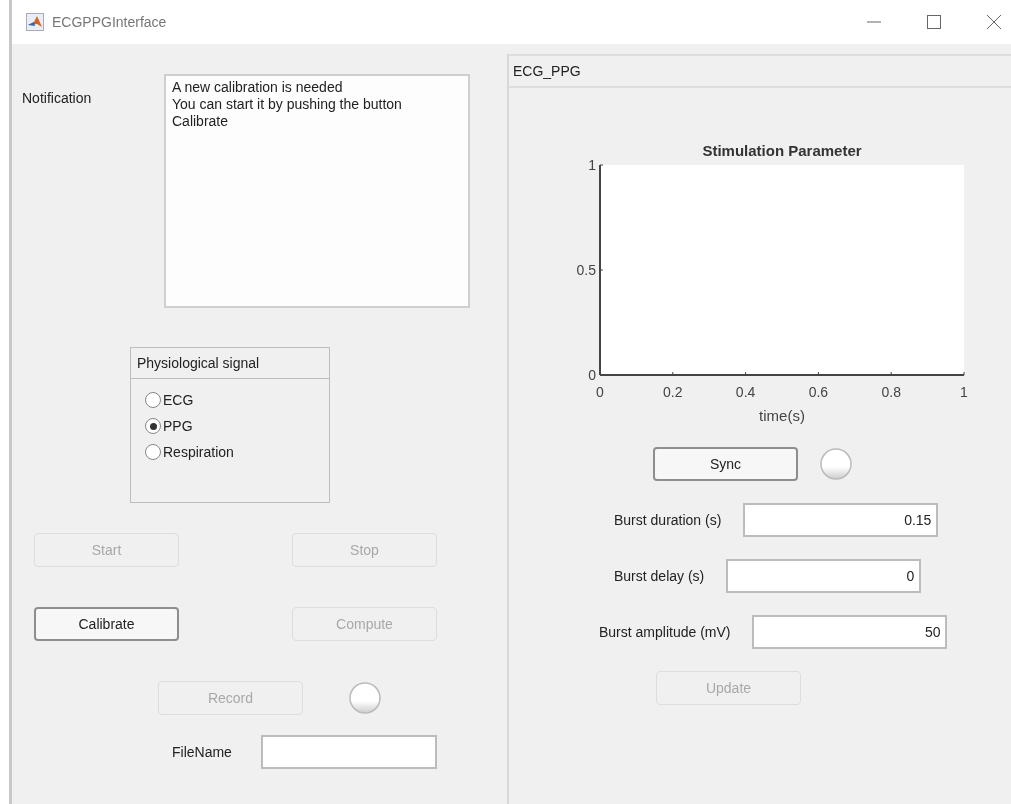 The image size is (1011, 804). Describe the element at coordinates (818, 392) in the screenshot. I see `x-tick-label: 0.6` at that location.